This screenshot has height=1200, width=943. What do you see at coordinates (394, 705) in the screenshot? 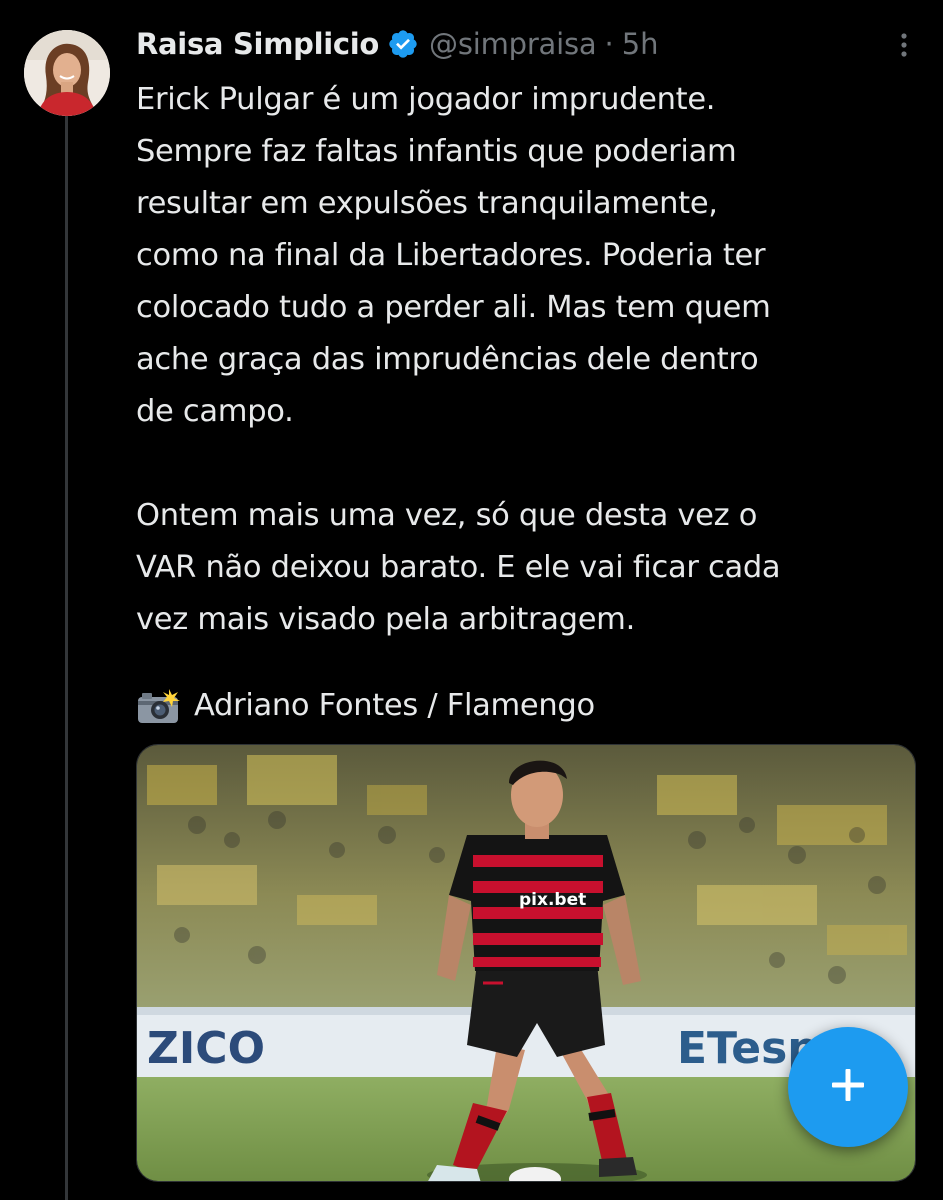
I see `photo-credit-text: Adriano Fontes / Flamengo` at bounding box center [394, 705].